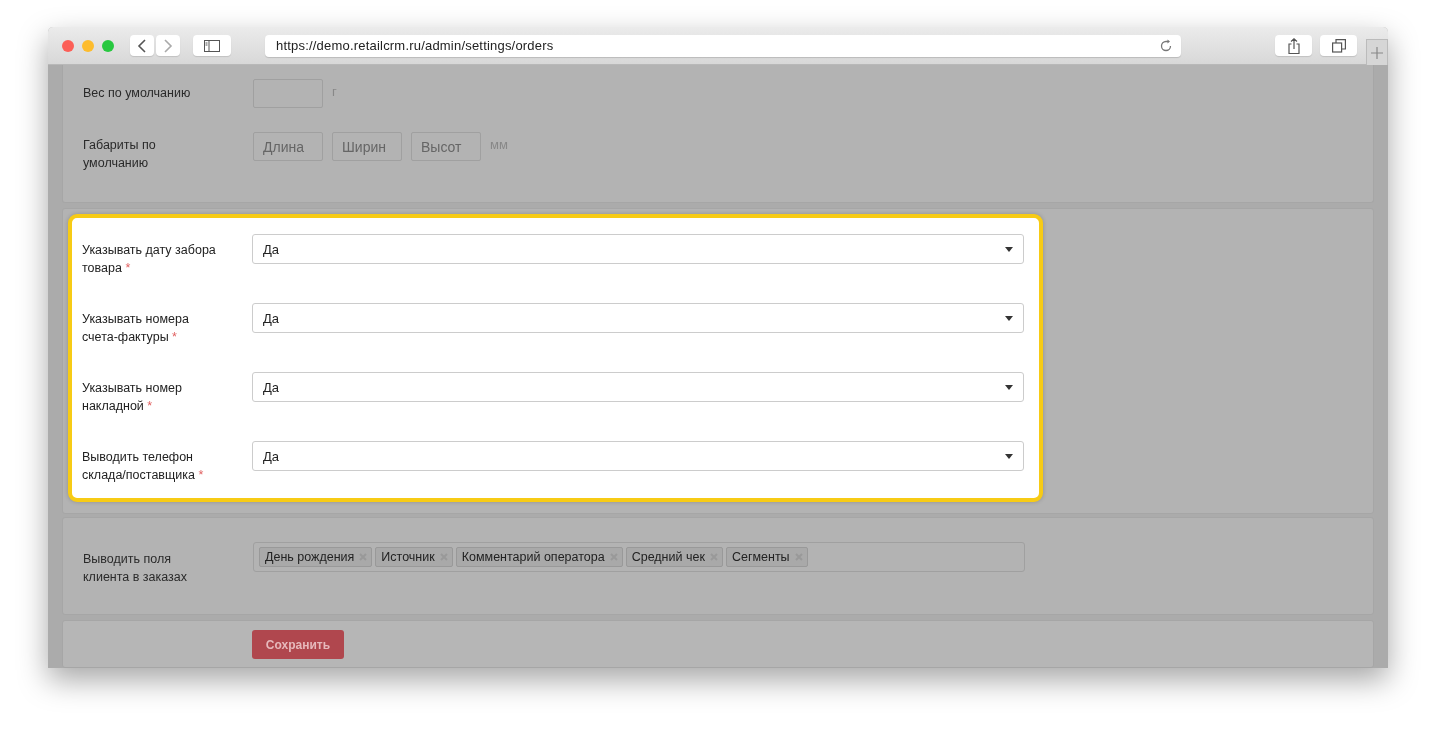 The height and width of the screenshot is (739, 1437). Describe the element at coordinates (446, 146) in the screenshot. I see `dimension-input: Высот` at that location.